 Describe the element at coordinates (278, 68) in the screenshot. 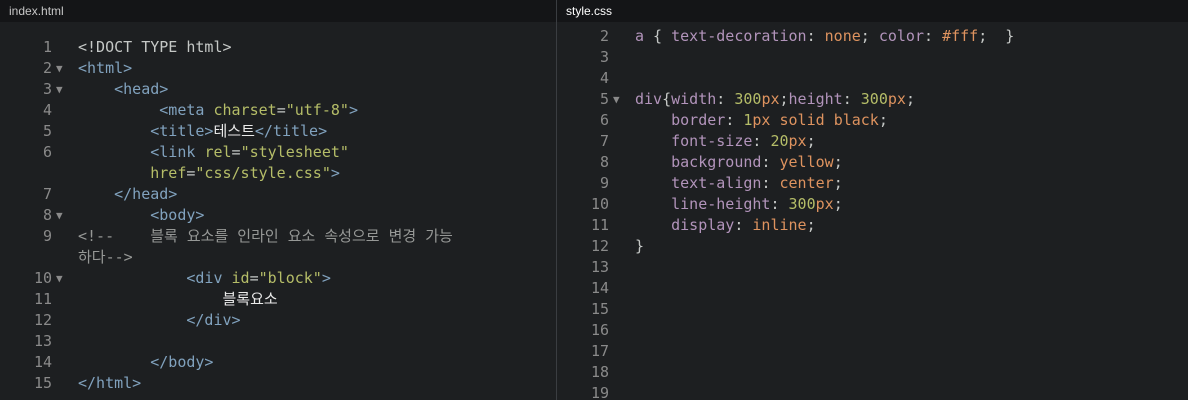

I see `code-line: 2 ▼ <html>` at that location.